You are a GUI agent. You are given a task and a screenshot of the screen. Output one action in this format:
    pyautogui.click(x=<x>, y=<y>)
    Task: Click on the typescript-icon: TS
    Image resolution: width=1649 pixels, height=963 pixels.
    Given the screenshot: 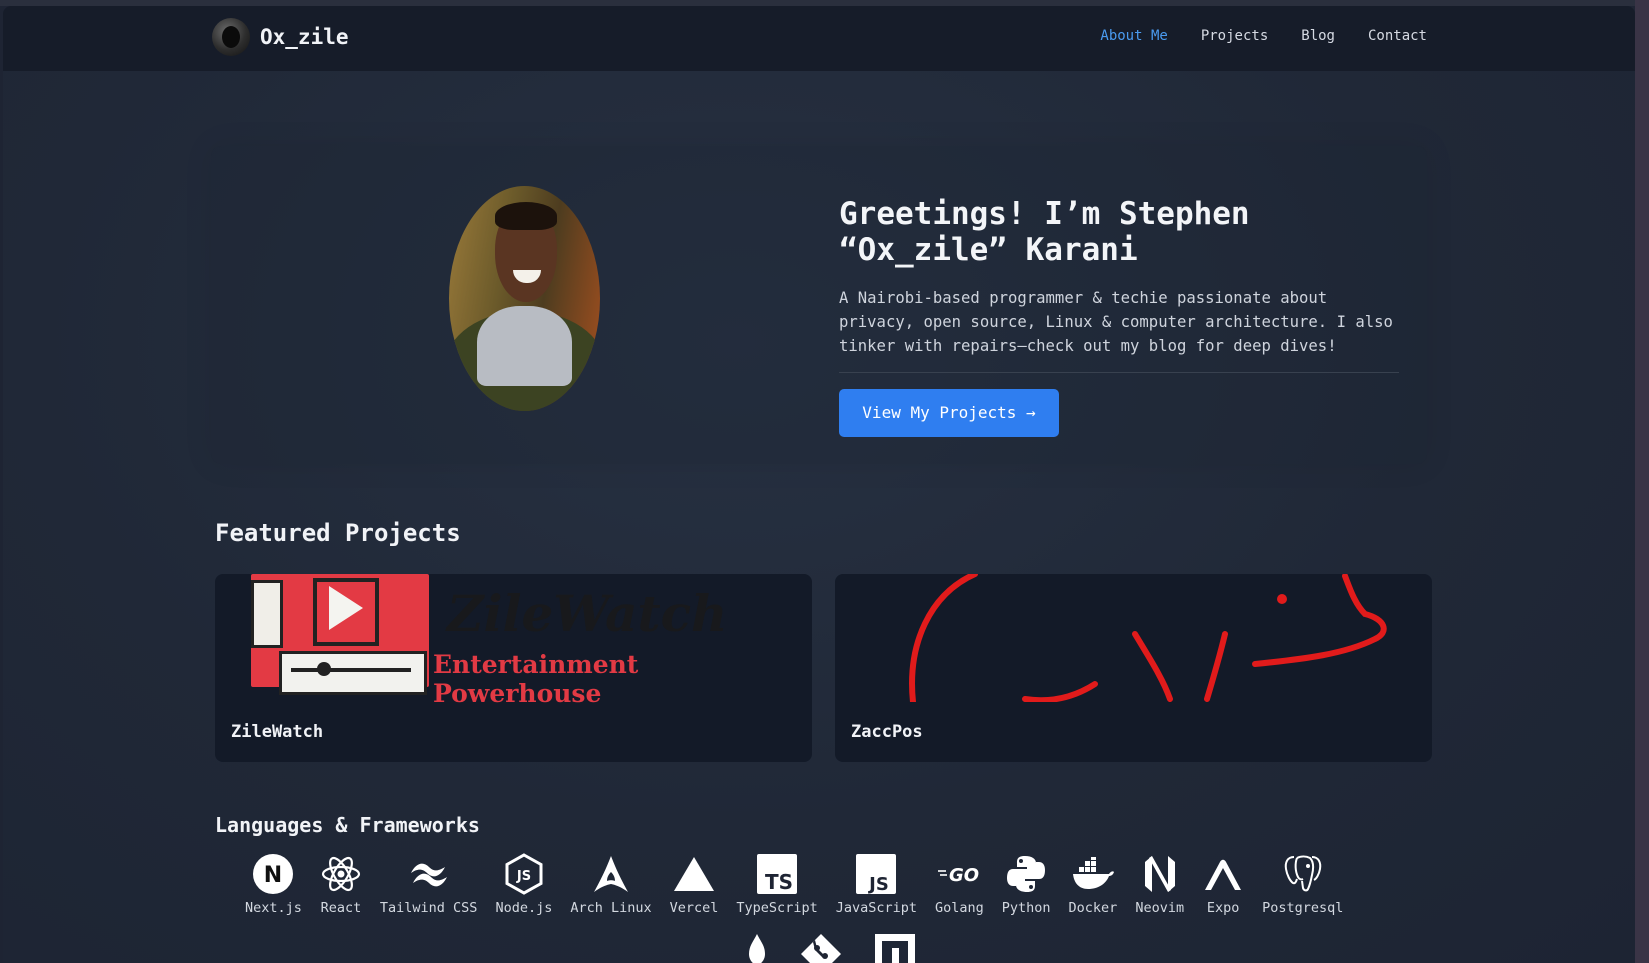 What is the action you would take?
    pyautogui.click(x=777, y=874)
    